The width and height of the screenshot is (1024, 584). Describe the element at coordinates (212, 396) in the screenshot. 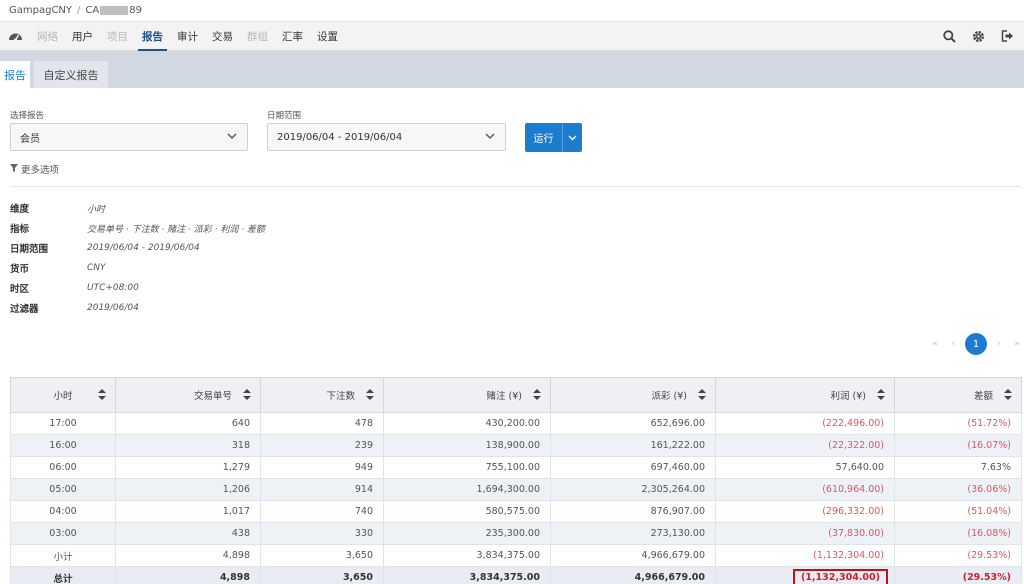

I see `column-header-label: 交易单号` at that location.